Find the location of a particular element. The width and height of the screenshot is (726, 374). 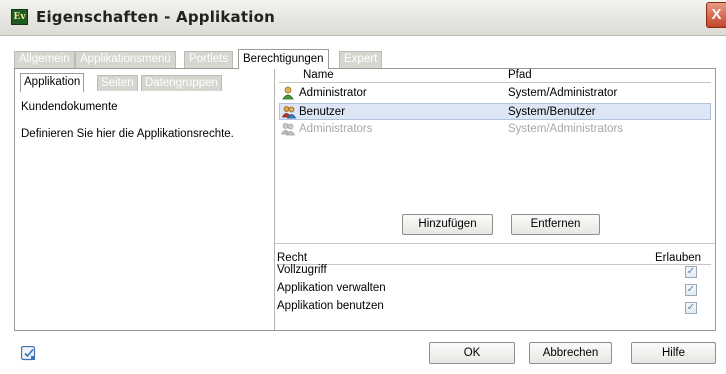

user-row-disabled: Administrators System/Administrators is located at coordinates (495, 129).